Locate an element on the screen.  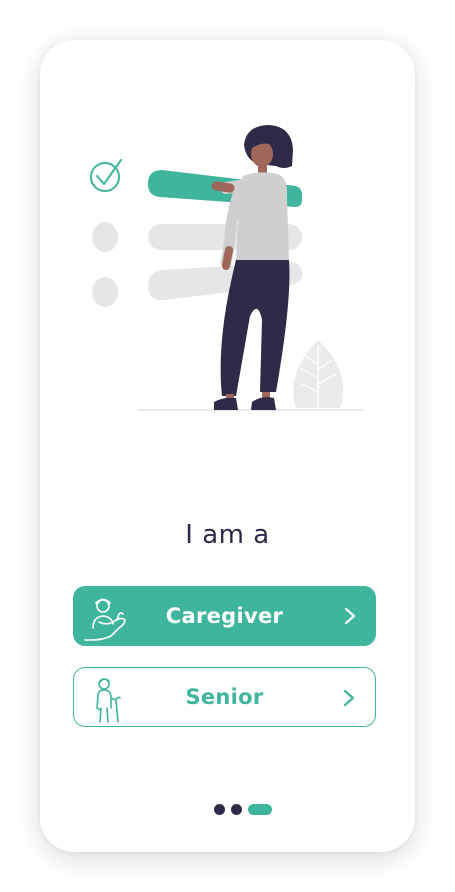
senior-label: Senior is located at coordinates (224, 697).